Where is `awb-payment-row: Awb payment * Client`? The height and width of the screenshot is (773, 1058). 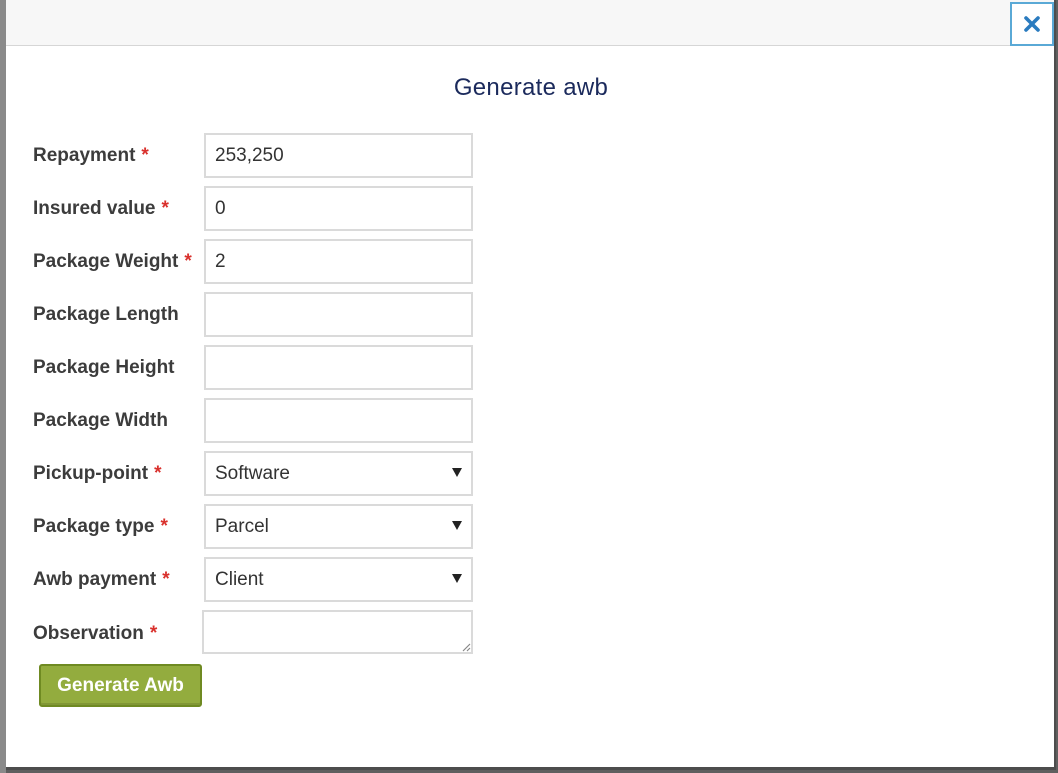
awb-payment-row: Awb payment * Client is located at coordinates (258, 579).